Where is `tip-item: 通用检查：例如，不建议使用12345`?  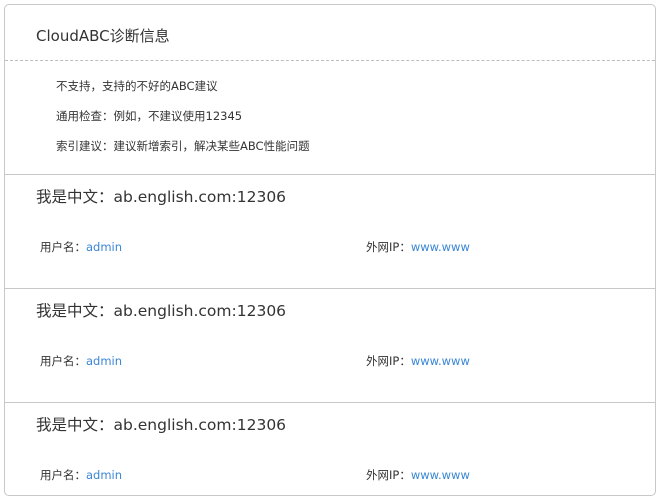 tip-item: 通用检查：例如，不建议使用12345 is located at coordinates (149, 116).